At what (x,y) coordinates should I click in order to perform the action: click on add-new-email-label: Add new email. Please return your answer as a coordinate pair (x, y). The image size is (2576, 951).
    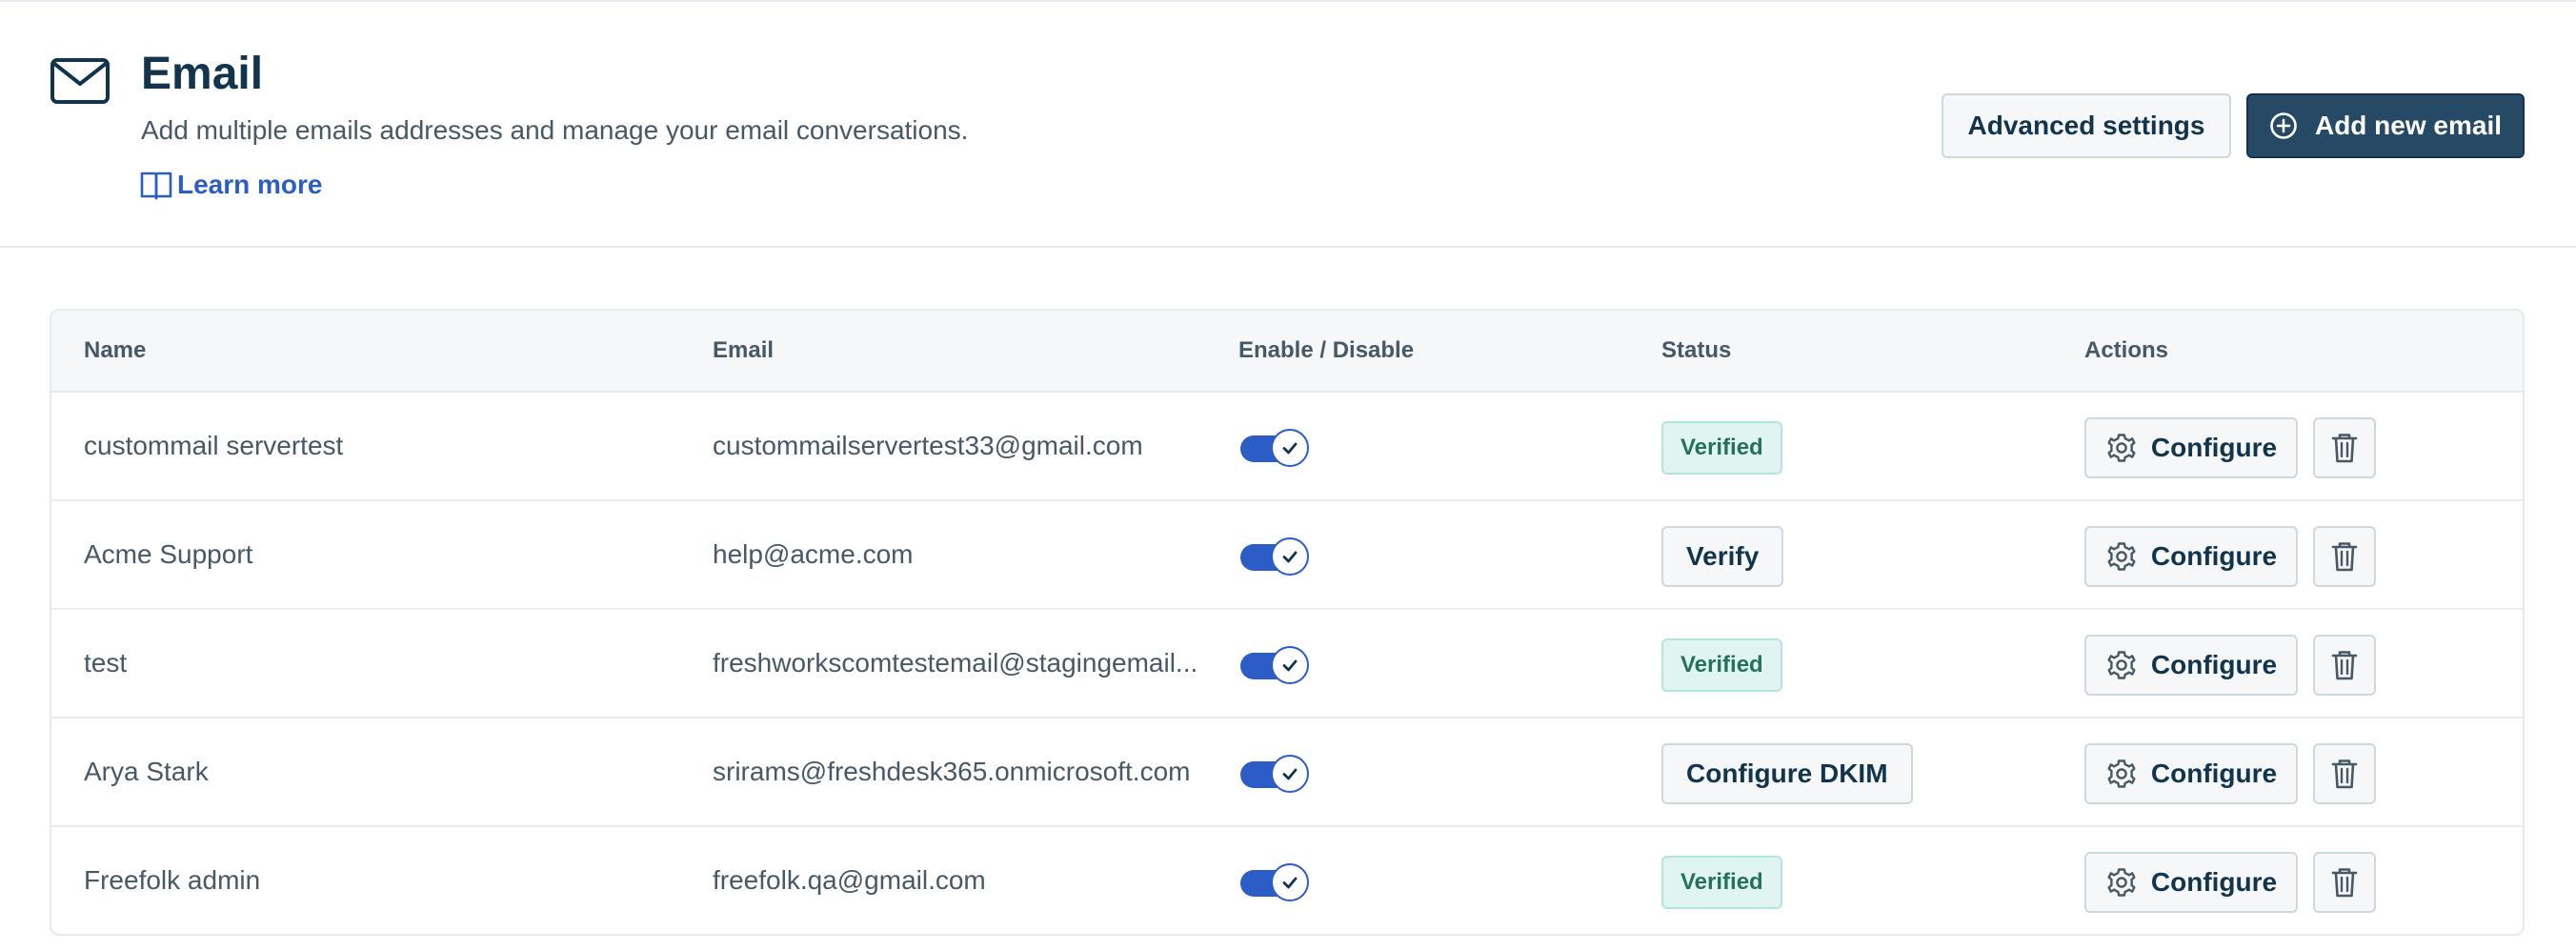
    Looking at the image, I should click on (2409, 125).